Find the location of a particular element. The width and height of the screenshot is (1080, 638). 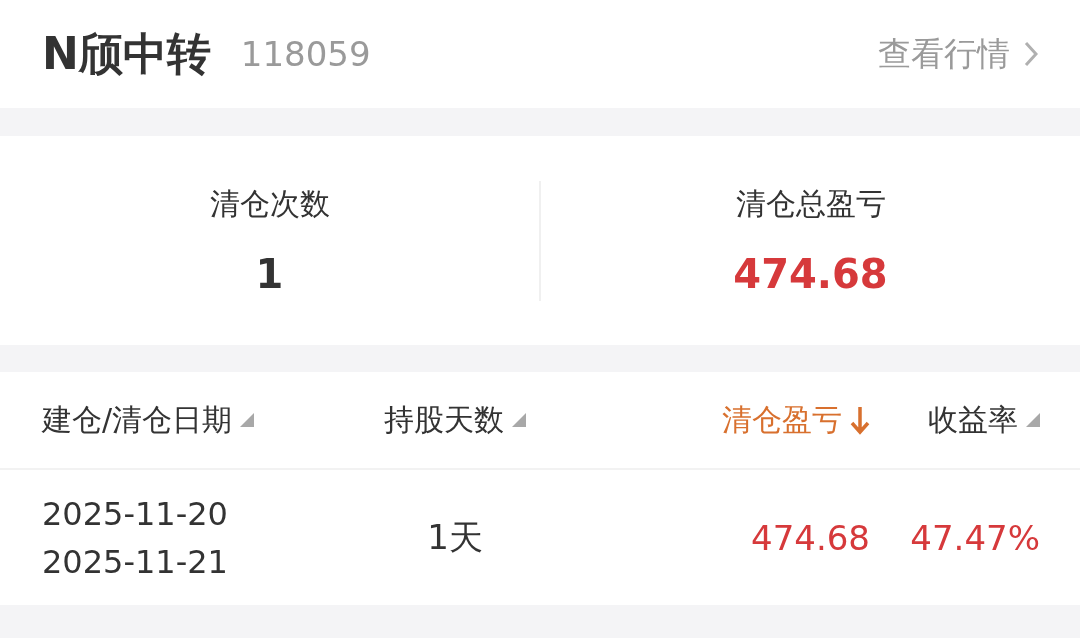

column-header: 持股天数 is located at coordinates (455, 420).